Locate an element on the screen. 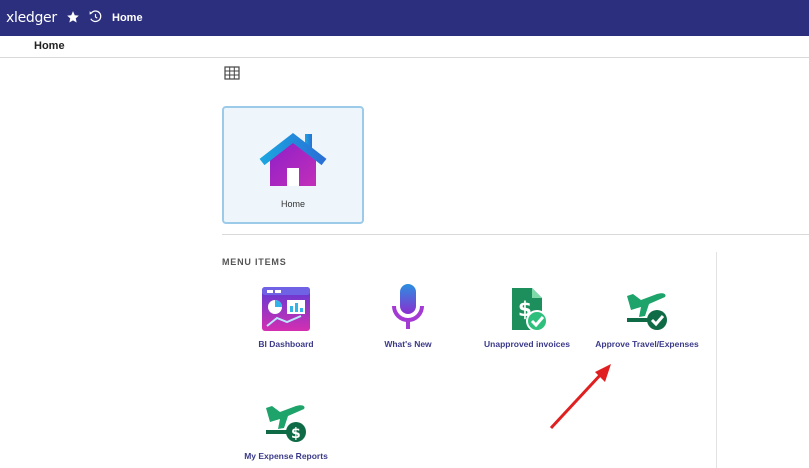 The height and width of the screenshot is (468, 809). menu-item-approve-travel-expenses: Approve Travel/Expenses is located at coordinates (647, 318).